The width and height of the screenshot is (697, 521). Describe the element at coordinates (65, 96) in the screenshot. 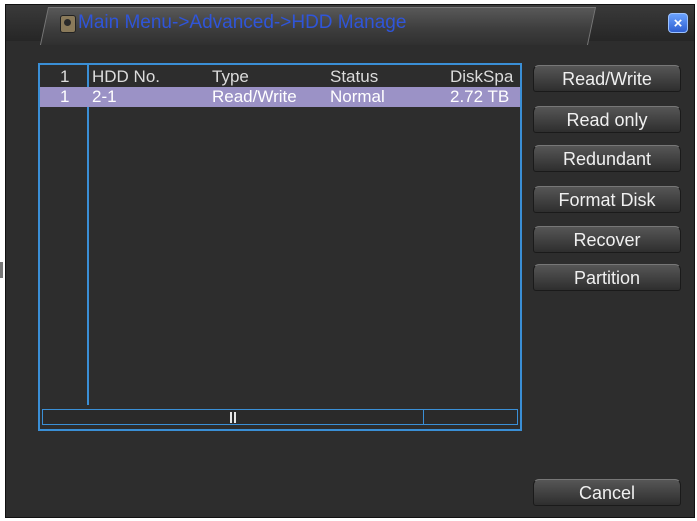

I see `row-index: 1` at that location.